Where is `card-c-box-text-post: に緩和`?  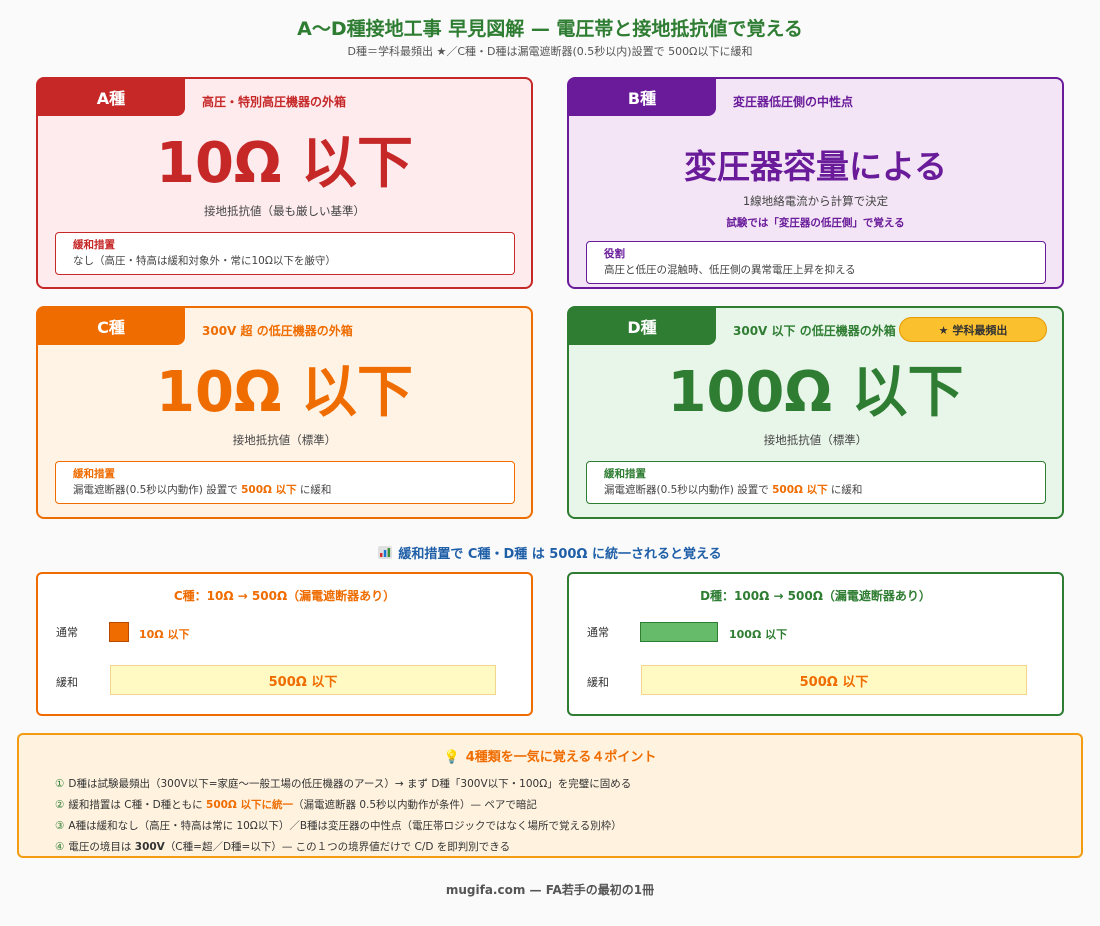 card-c-box-text-post: に緩和 is located at coordinates (314, 490).